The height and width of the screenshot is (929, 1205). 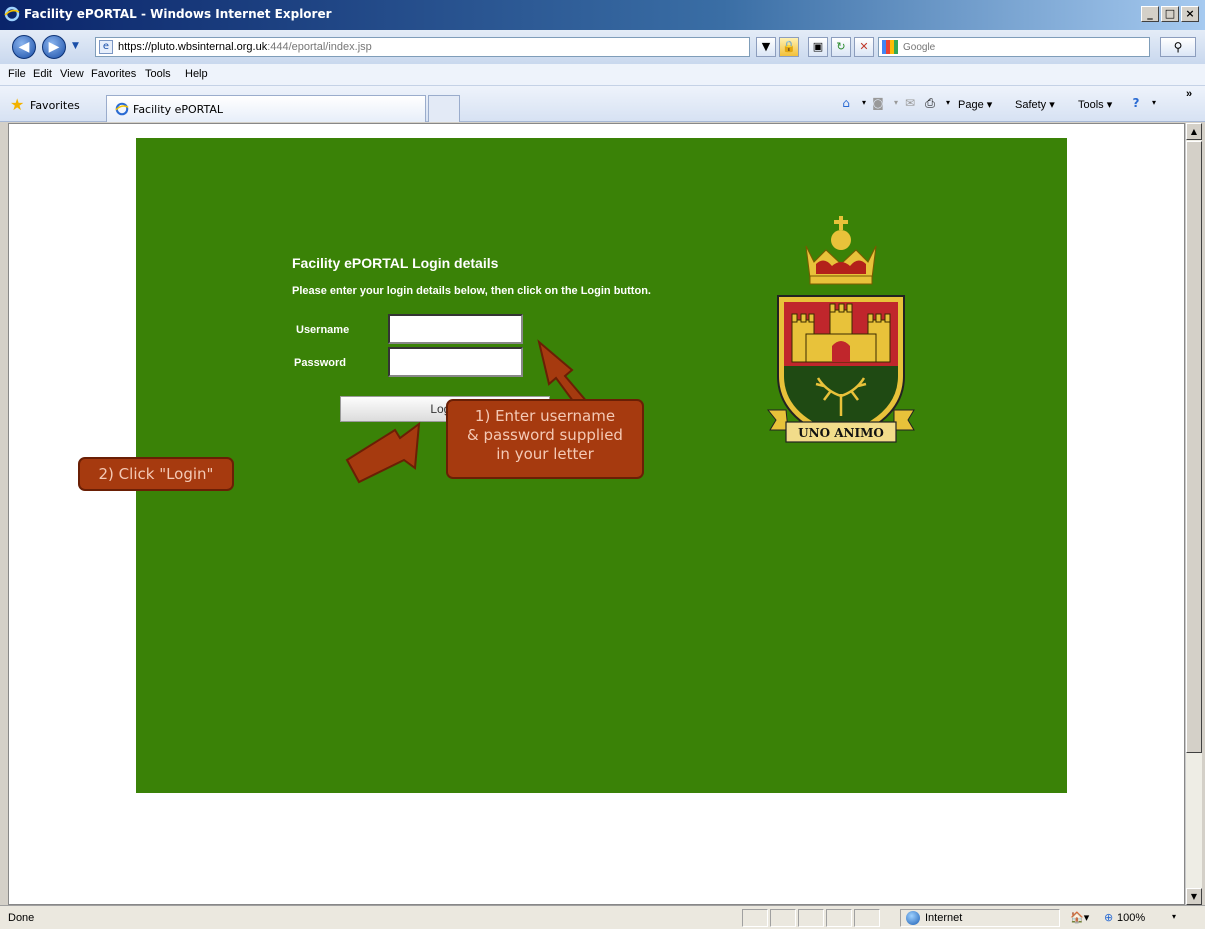 I want to click on home-icon: ⌂, so click(x=846, y=103).